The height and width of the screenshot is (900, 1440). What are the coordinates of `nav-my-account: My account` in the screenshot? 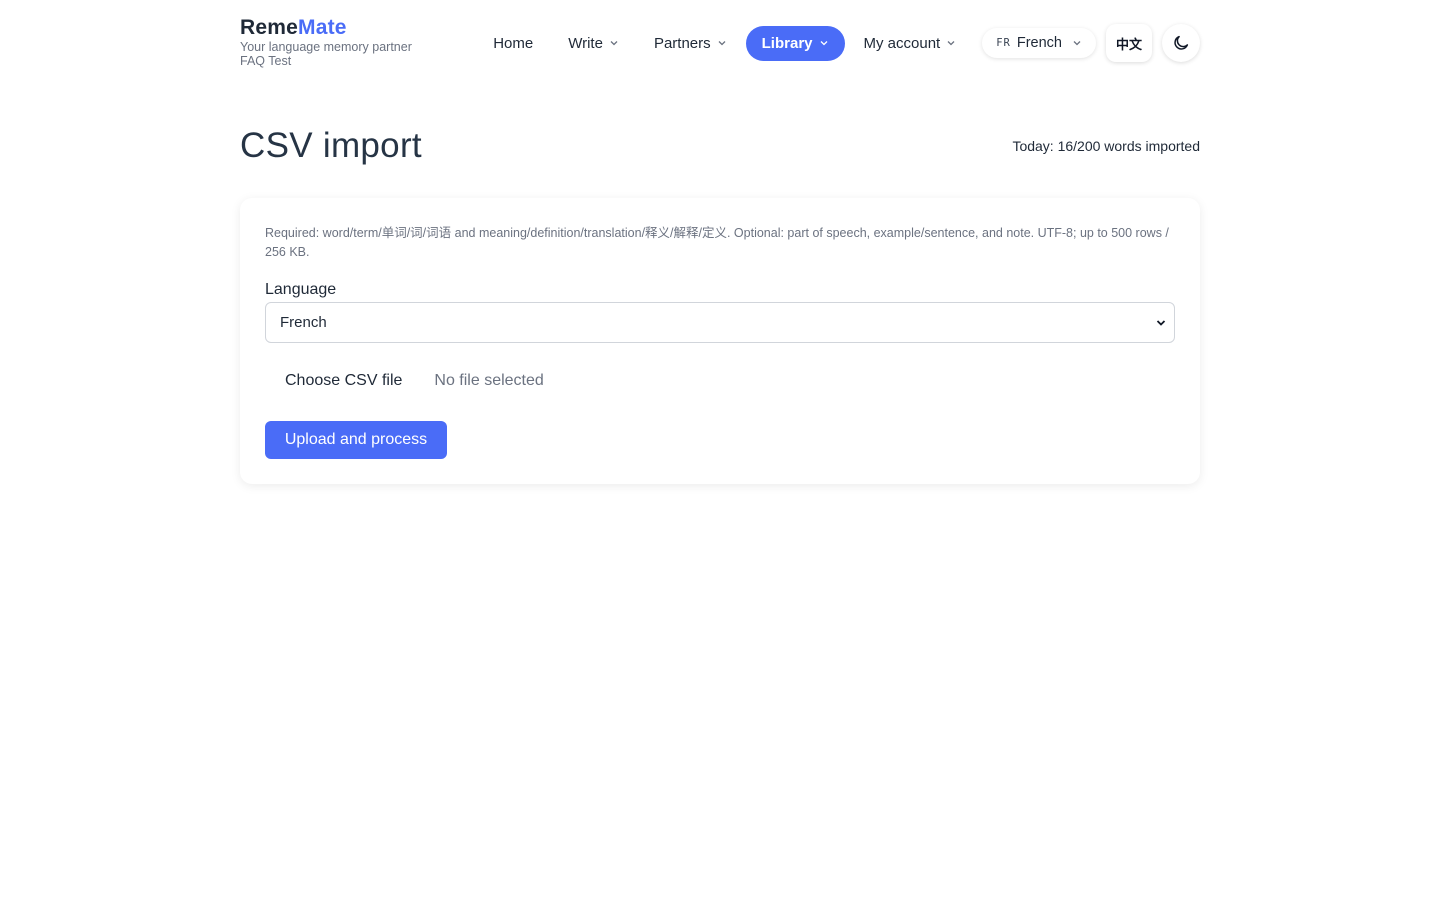 It's located at (910, 43).